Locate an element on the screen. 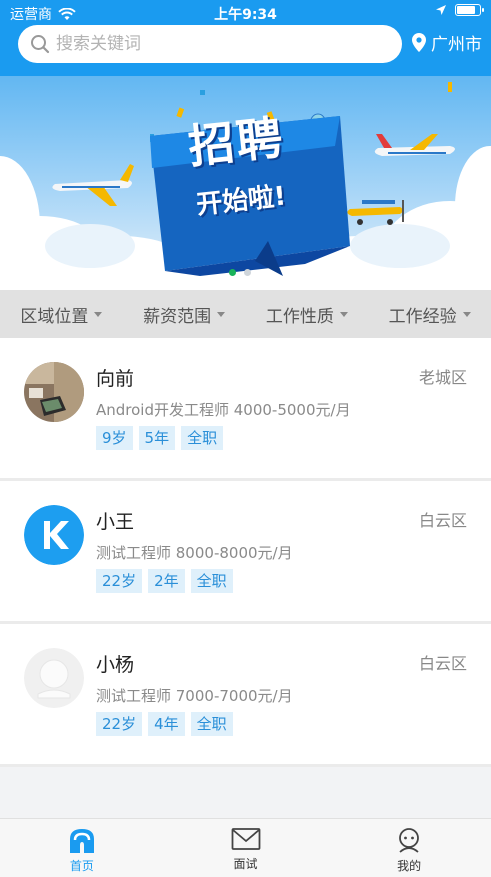 The height and width of the screenshot is (877, 491). search-icon is located at coordinates (40, 44).